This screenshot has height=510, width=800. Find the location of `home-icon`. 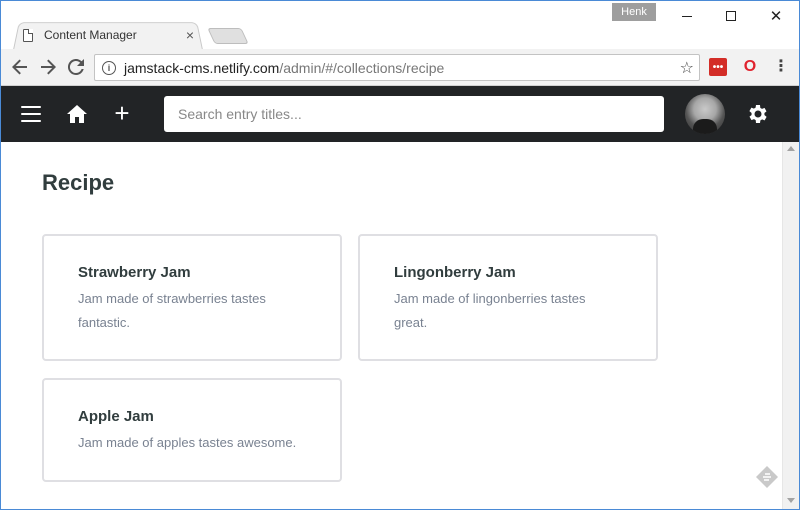

home-icon is located at coordinates (77, 114).